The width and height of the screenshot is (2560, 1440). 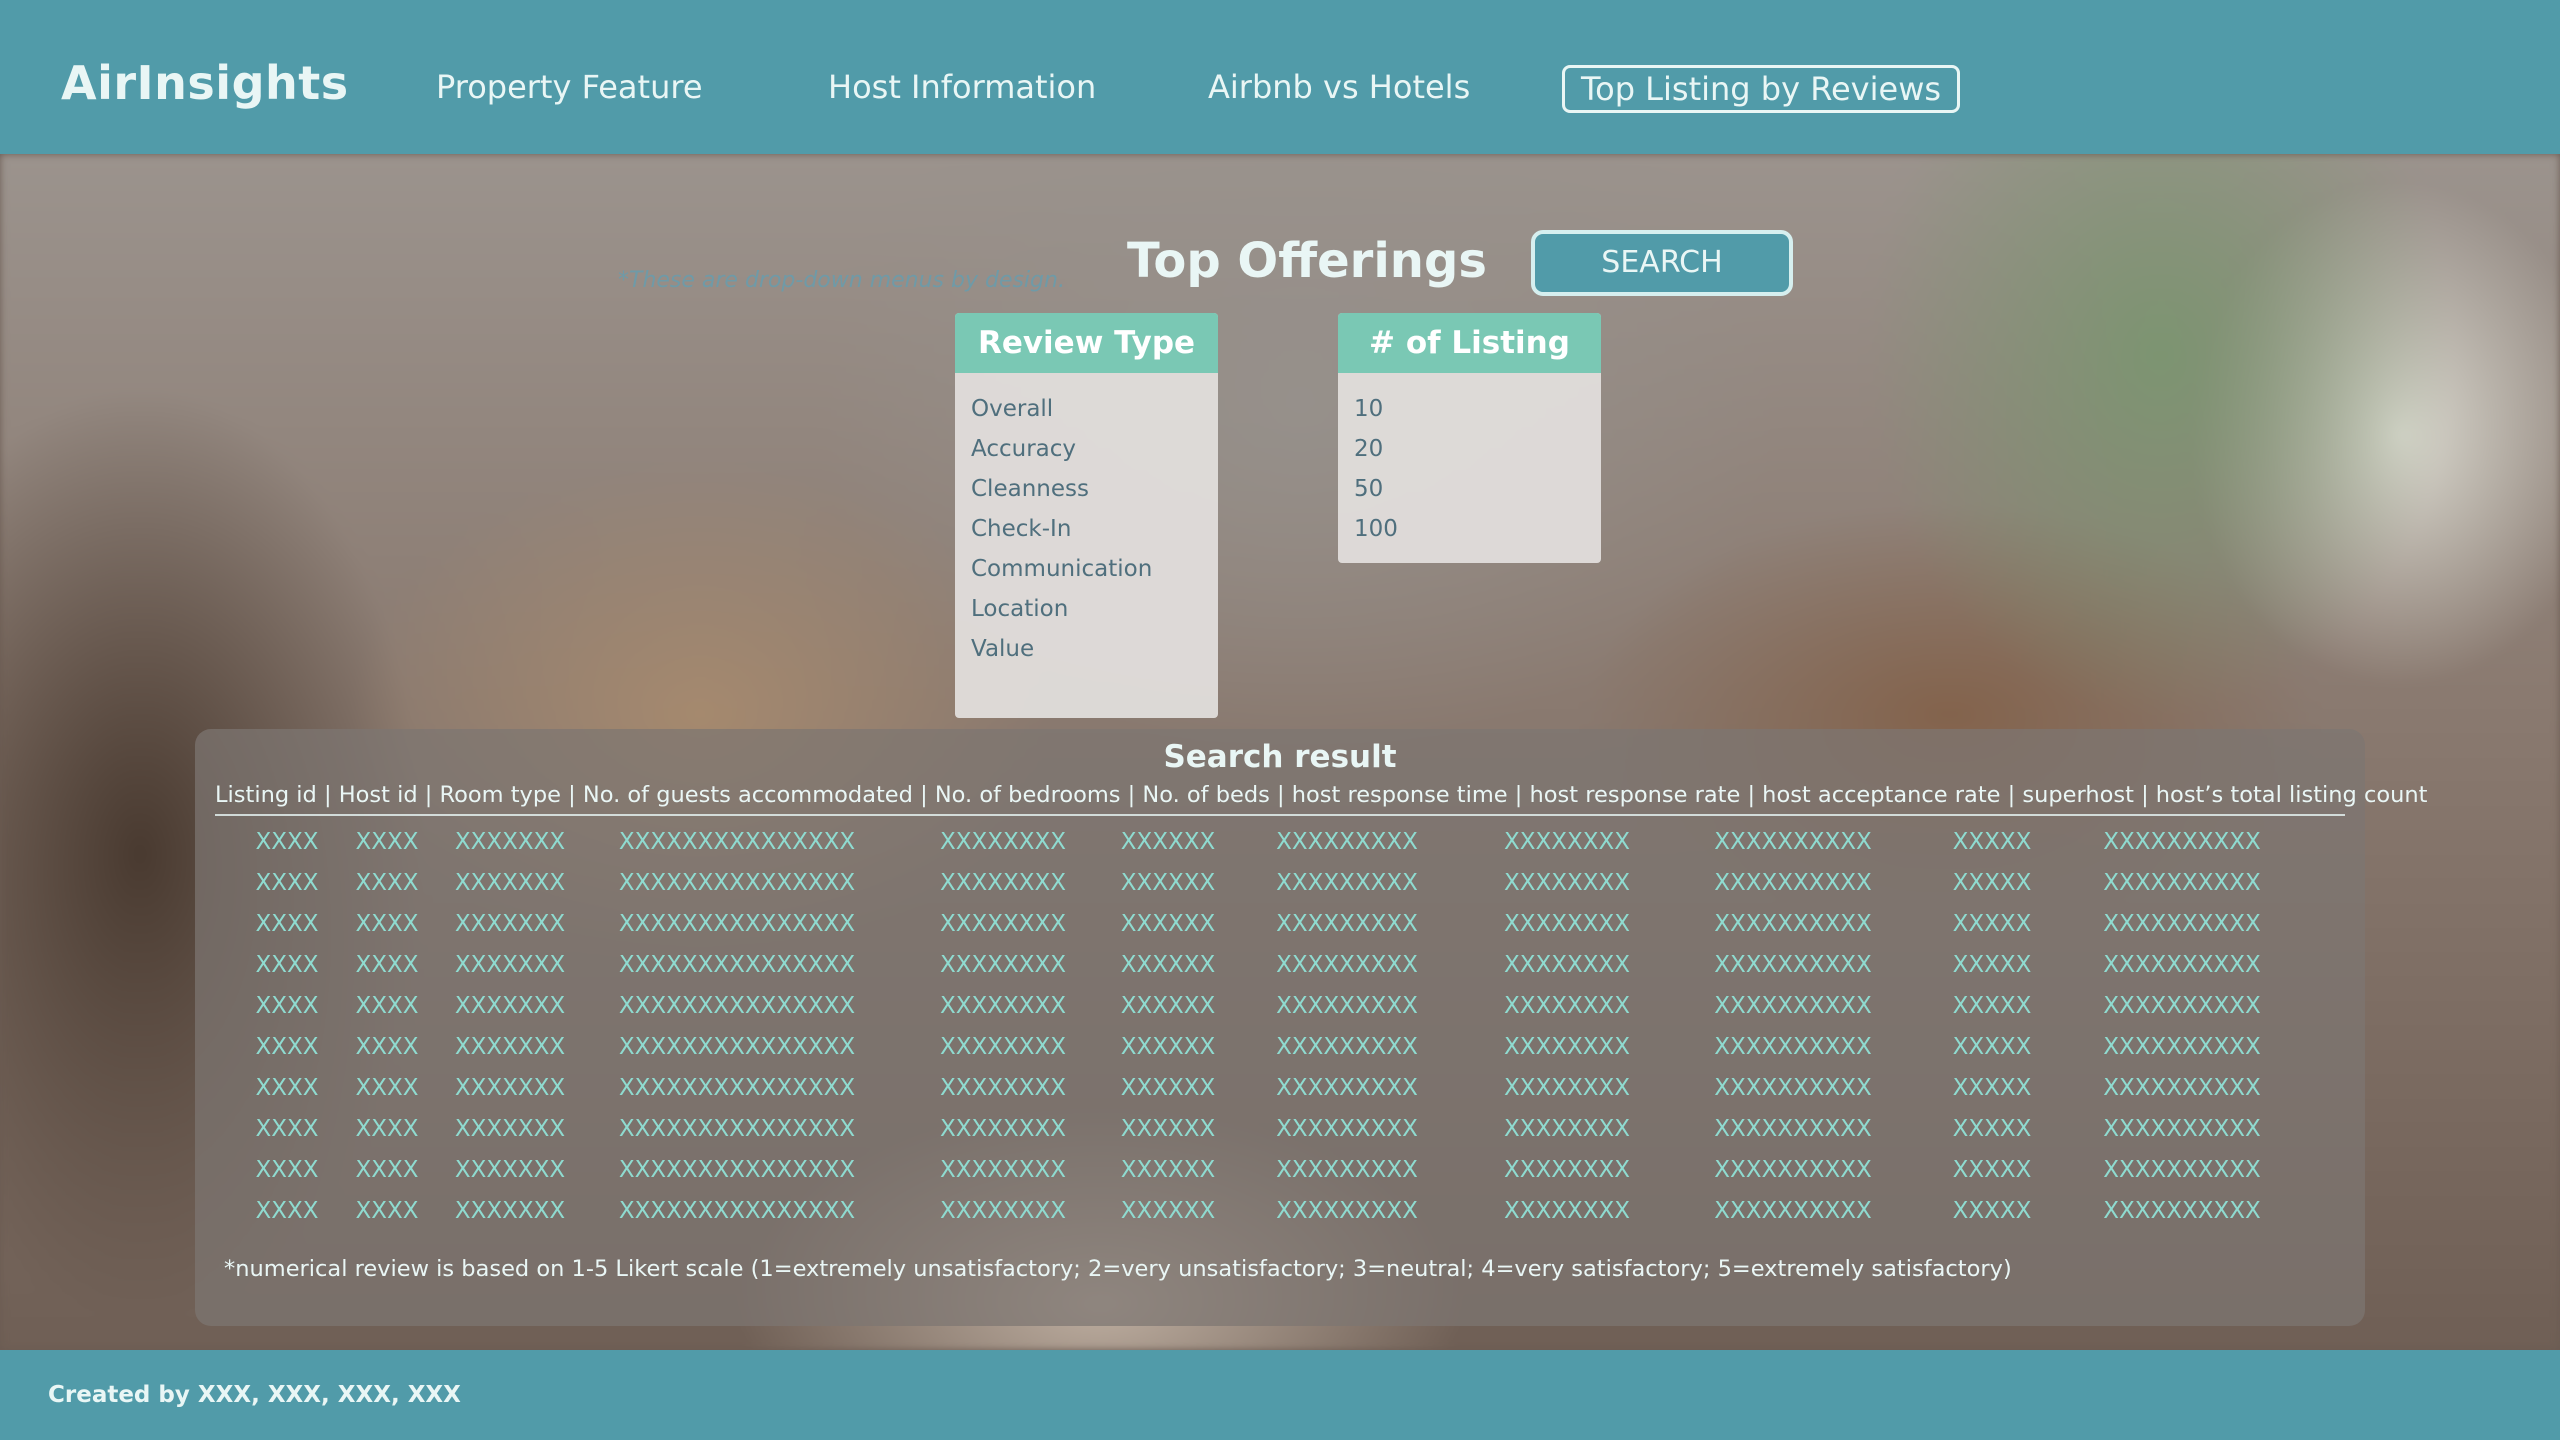 I want to click on listing-count-option-100: 100, so click(x=1469, y=533).